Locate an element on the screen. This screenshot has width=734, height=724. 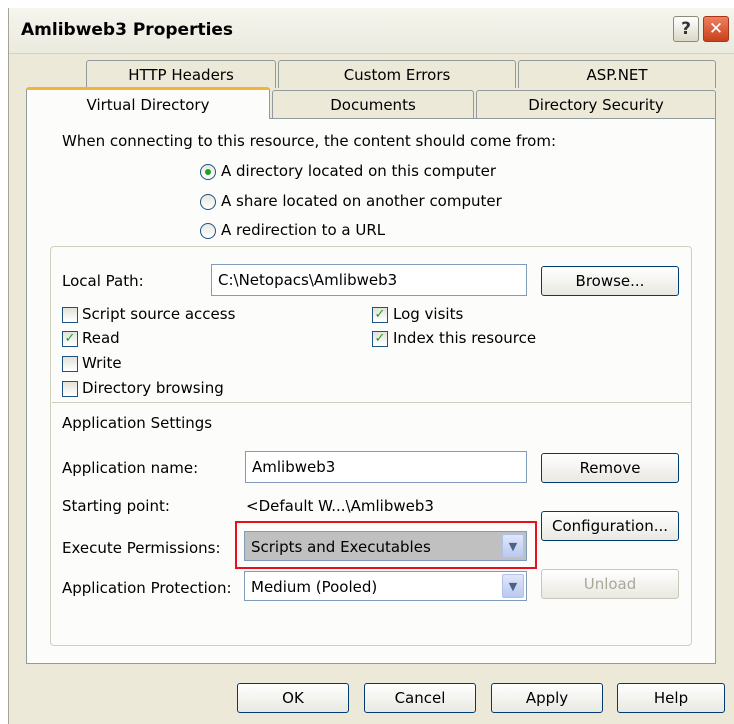
ok-button: OK is located at coordinates (293, 698).